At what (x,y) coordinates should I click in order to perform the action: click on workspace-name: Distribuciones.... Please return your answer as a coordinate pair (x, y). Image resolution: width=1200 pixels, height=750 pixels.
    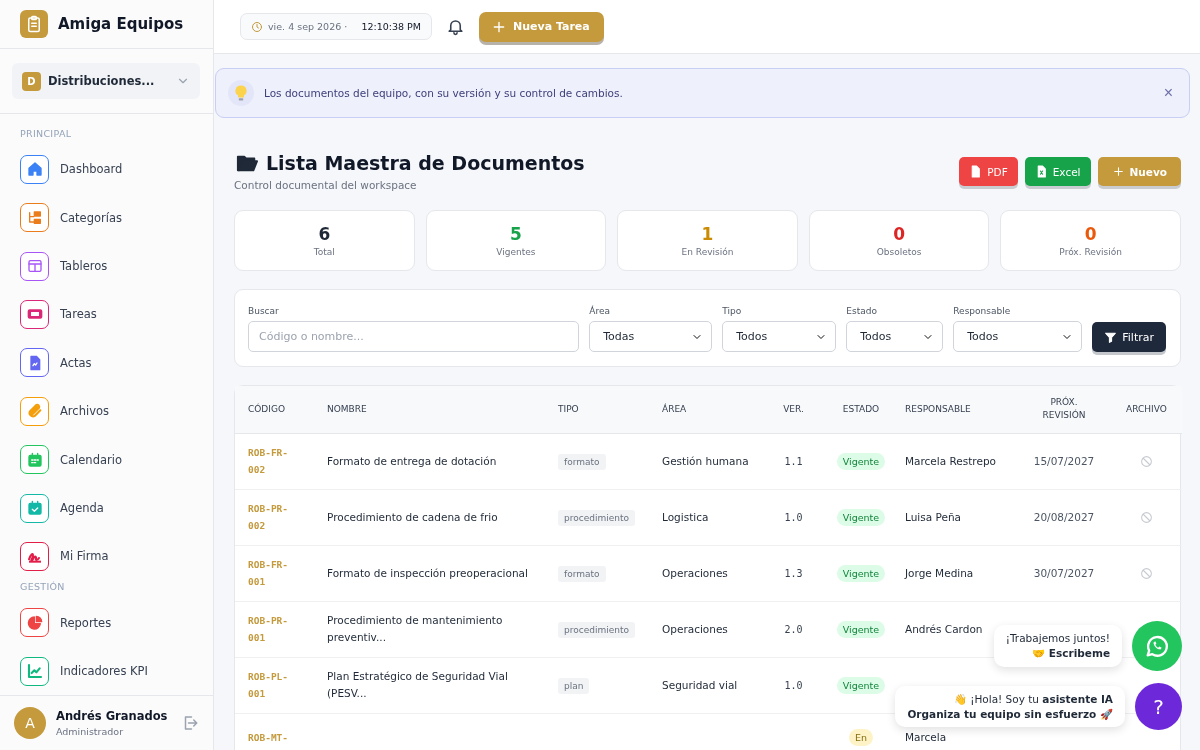
    Looking at the image, I should click on (102, 81).